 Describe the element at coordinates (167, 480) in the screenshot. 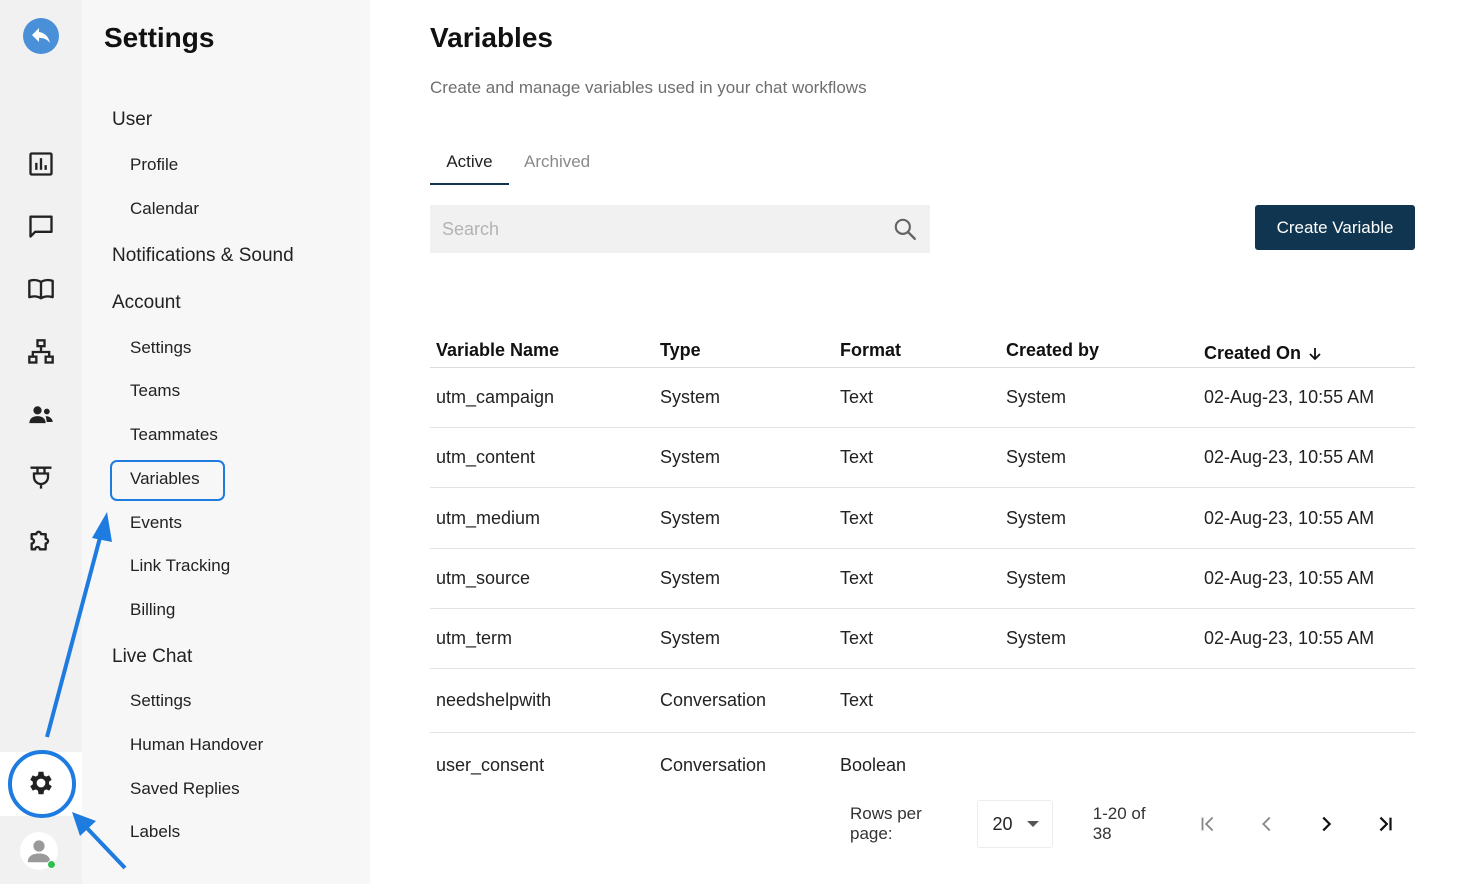

I see `nav-item-variables: Variables` at that location.